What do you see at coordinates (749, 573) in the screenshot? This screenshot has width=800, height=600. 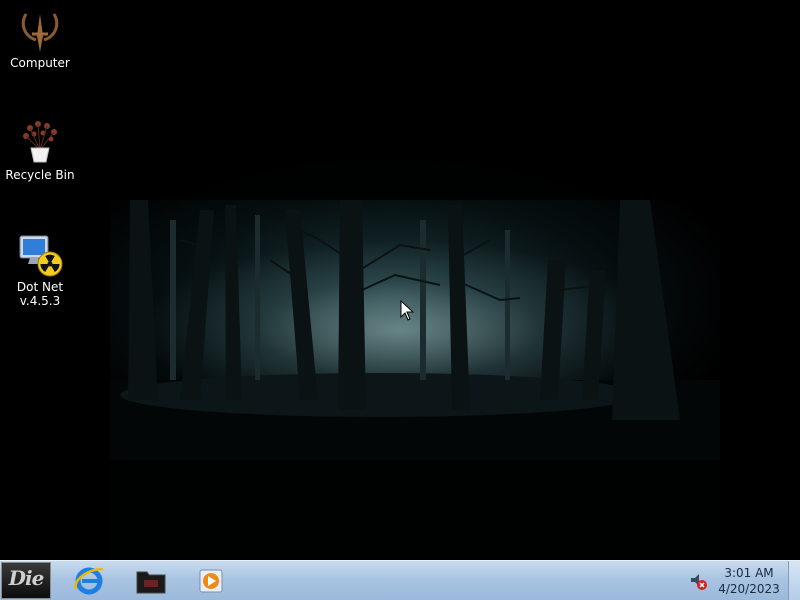 I see `clock-time: 3:01 AM` at bounding box center [749, 573].